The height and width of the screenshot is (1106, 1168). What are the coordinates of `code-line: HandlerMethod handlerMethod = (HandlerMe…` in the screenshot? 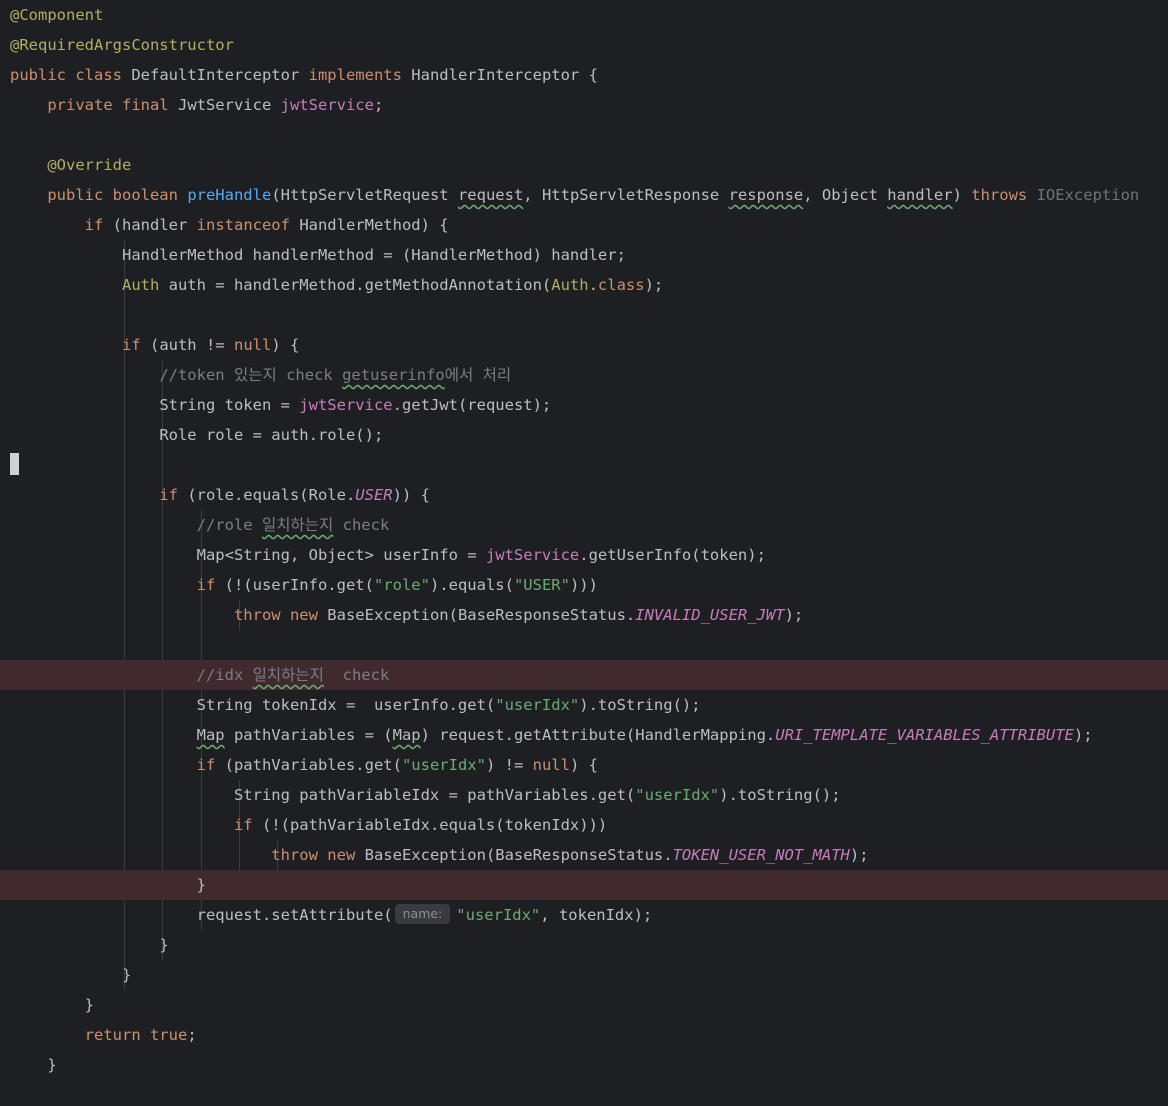 It's located at (584, 255).